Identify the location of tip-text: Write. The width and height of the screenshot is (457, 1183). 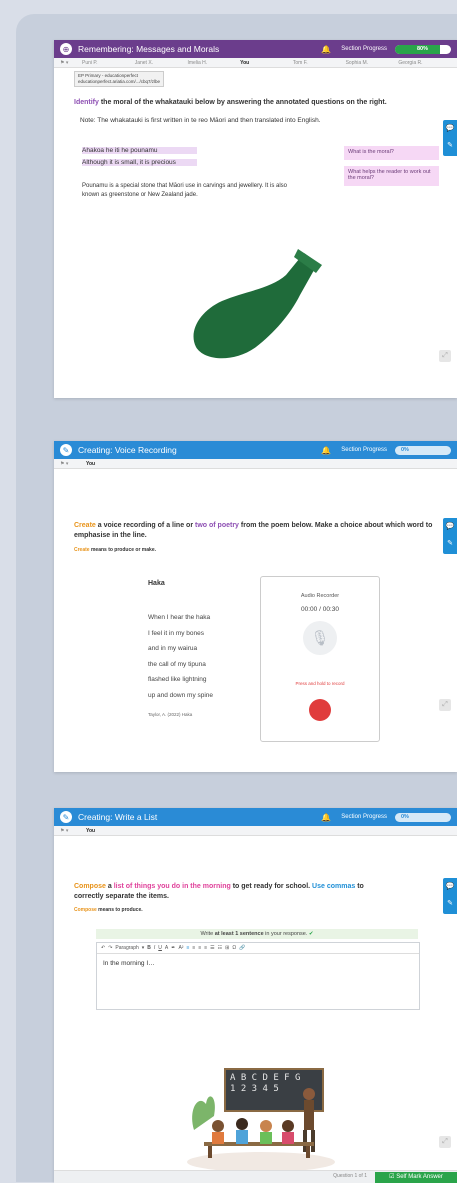
(207, 934).